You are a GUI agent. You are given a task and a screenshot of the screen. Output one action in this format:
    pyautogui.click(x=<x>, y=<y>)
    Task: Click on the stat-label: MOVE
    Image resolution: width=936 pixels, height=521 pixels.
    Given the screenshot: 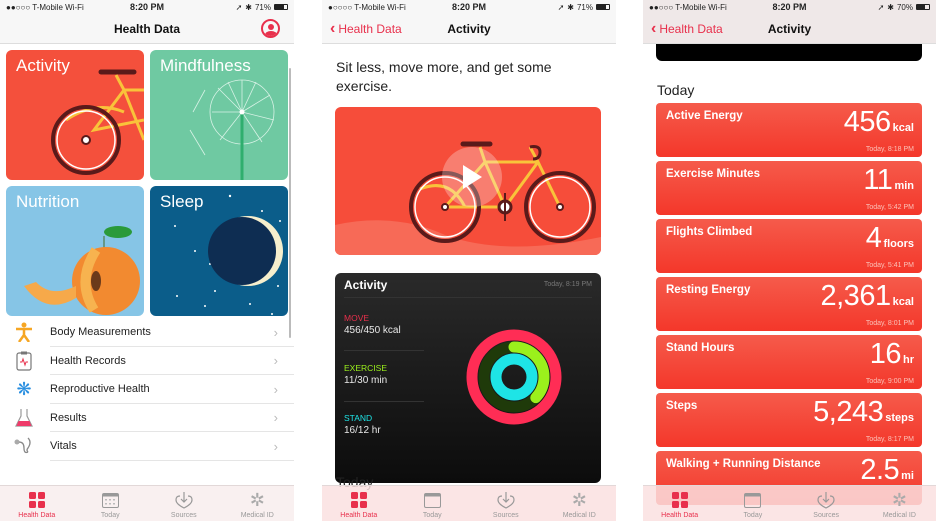 What is the action you would take?
    pyautogui.click(x=357, y=318)
    